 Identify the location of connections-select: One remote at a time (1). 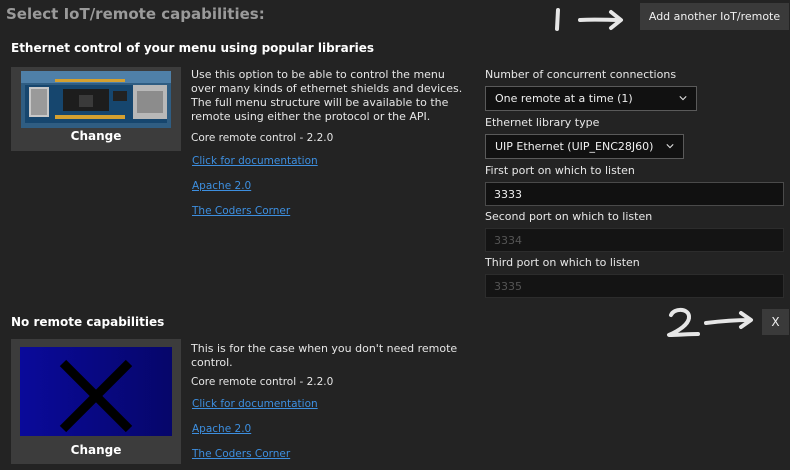
(591, 98).